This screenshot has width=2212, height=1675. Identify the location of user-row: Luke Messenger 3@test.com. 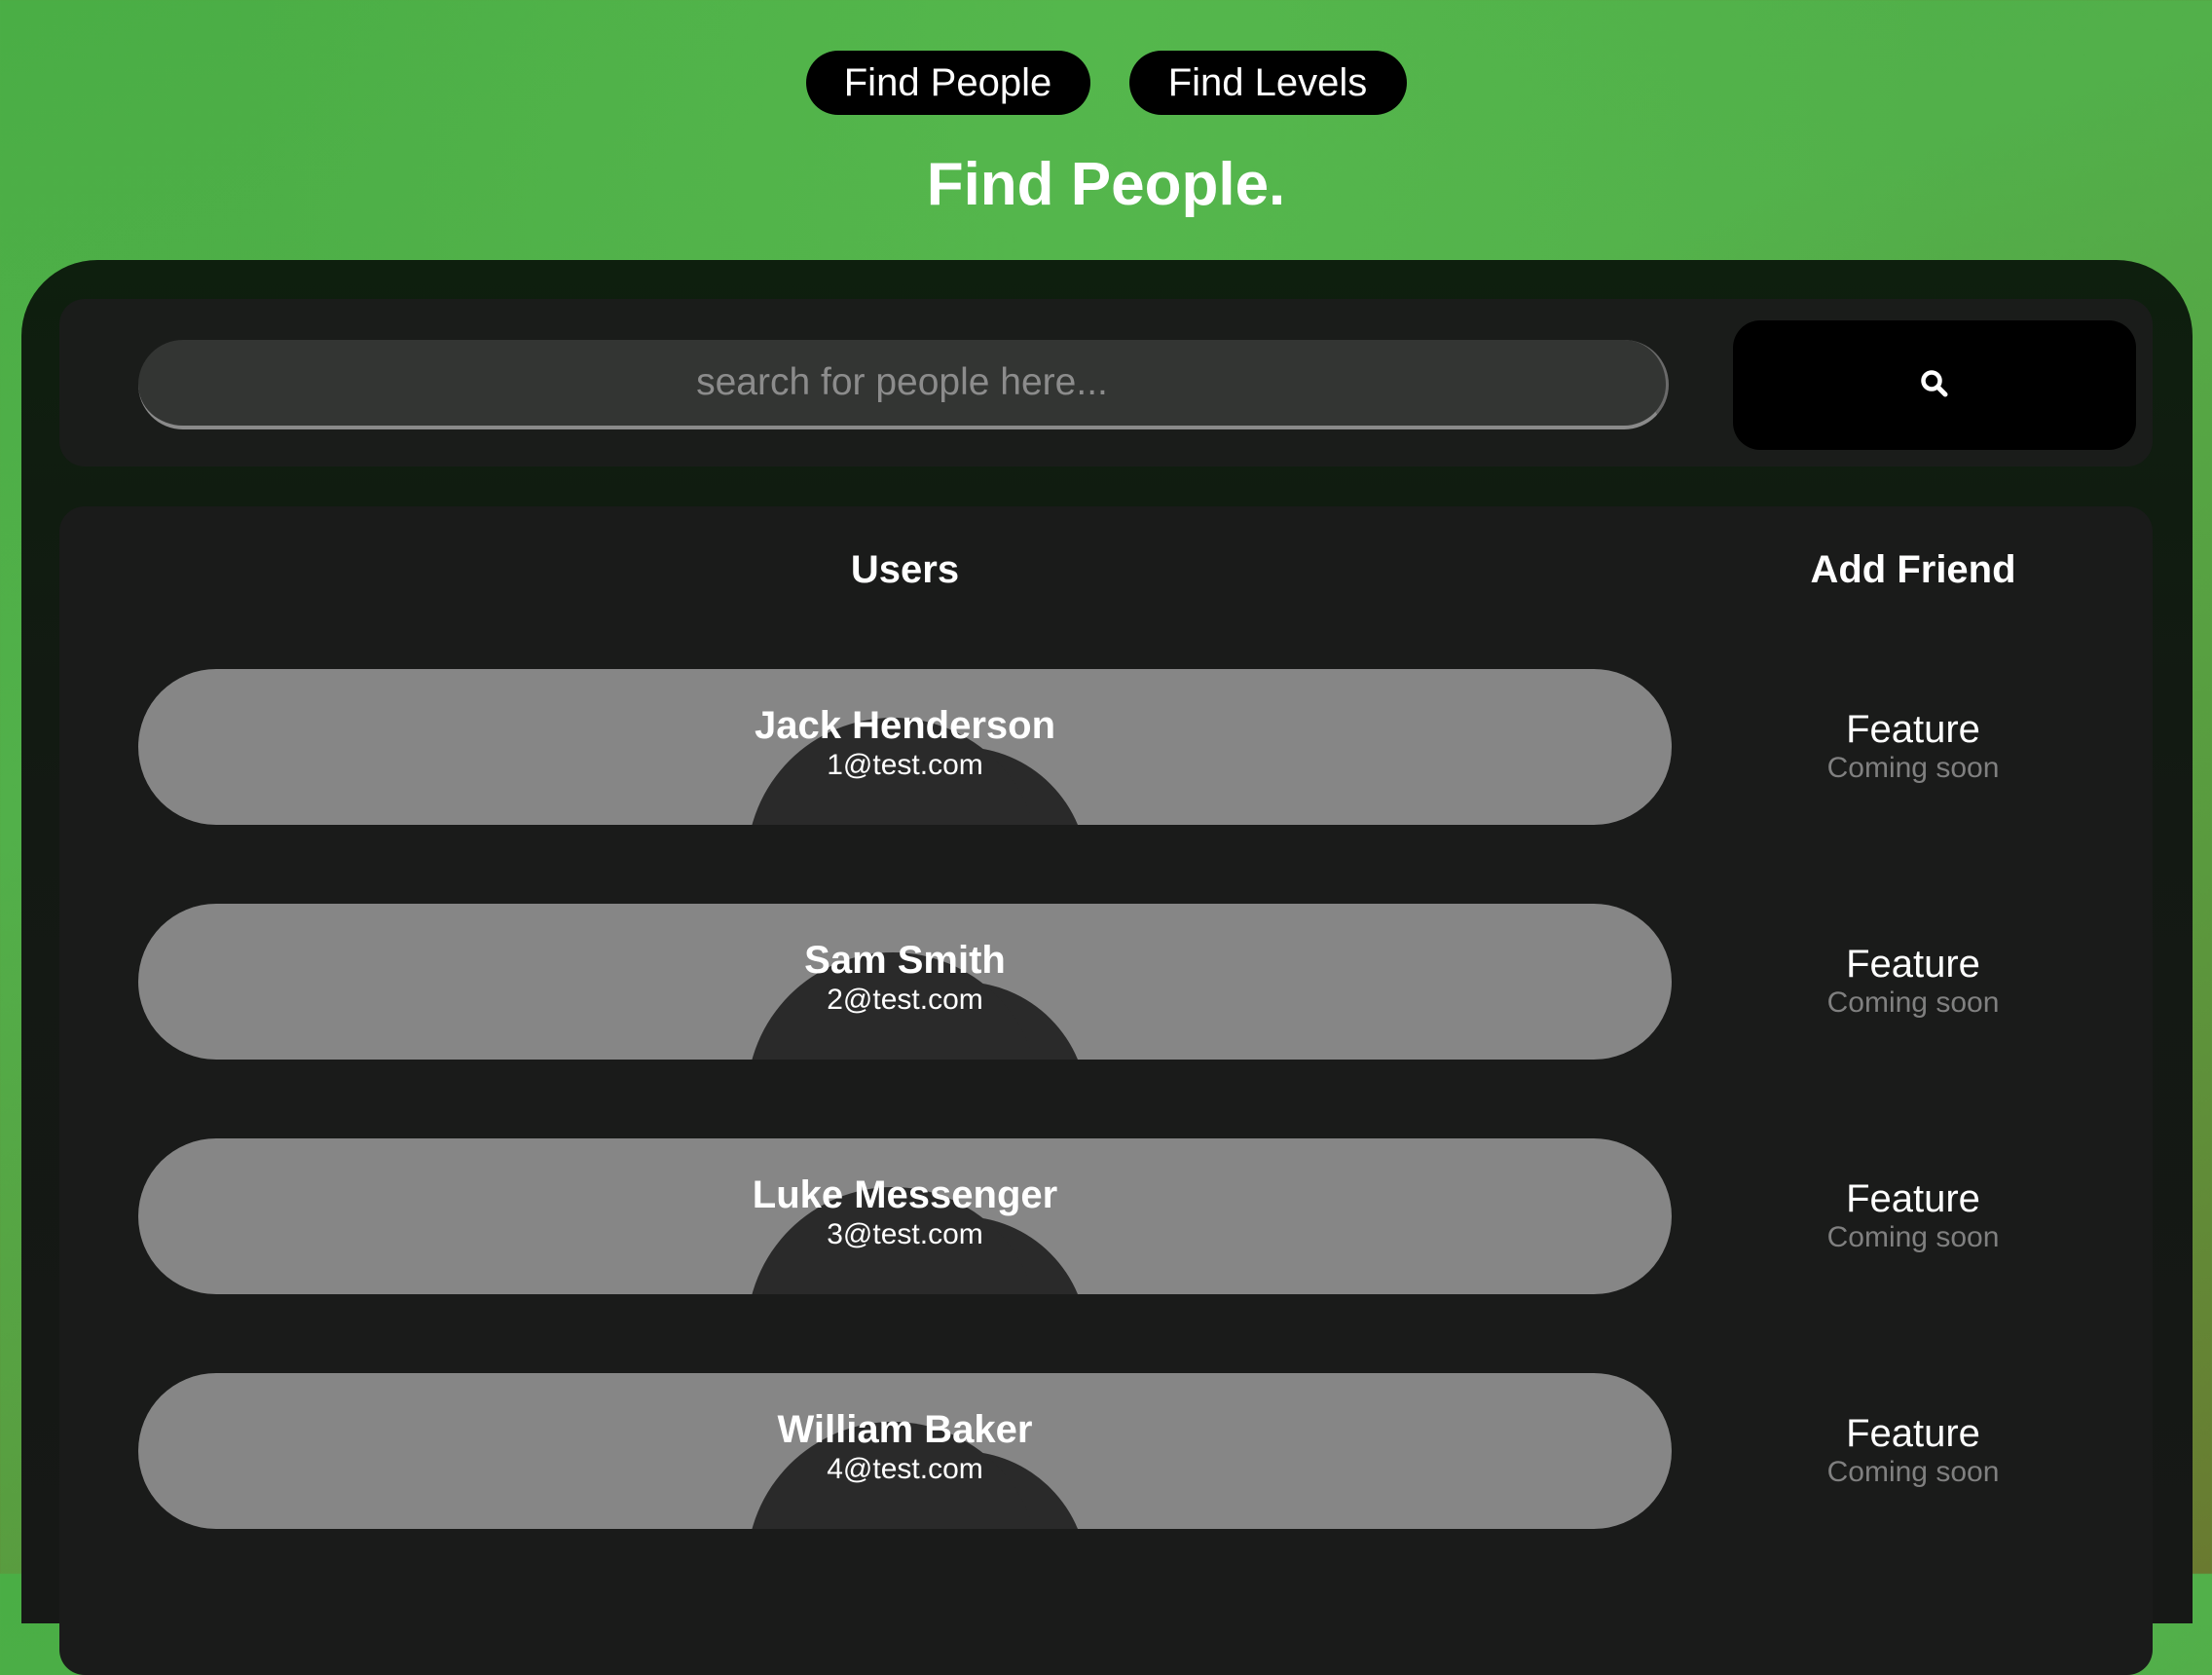
(905, 1216).